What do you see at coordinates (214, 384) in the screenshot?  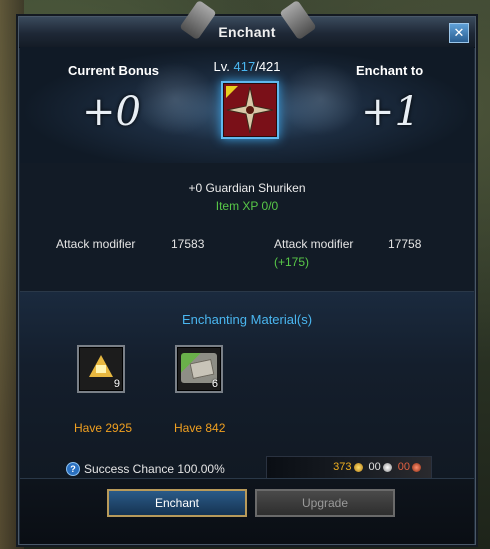 I see `material-count: 6` at bounding box center [214, 384].